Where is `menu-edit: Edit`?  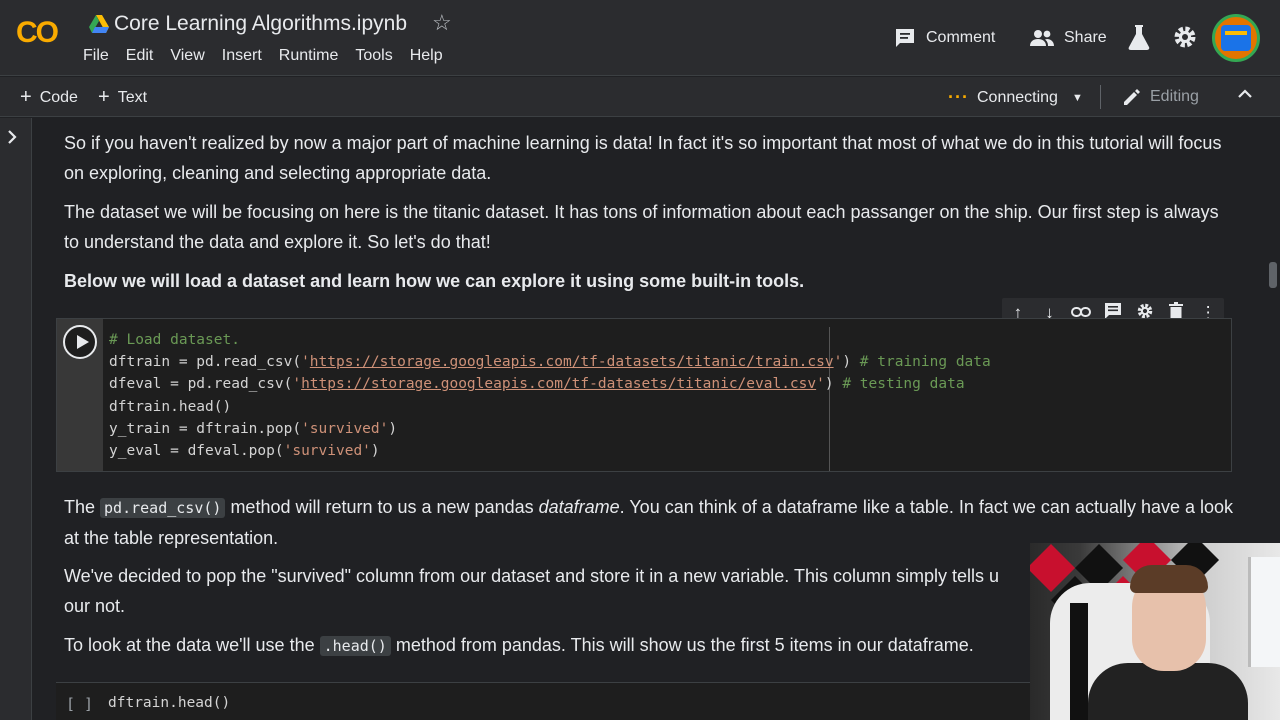 menu-edit: Edit is located at coordinates (140, 56).